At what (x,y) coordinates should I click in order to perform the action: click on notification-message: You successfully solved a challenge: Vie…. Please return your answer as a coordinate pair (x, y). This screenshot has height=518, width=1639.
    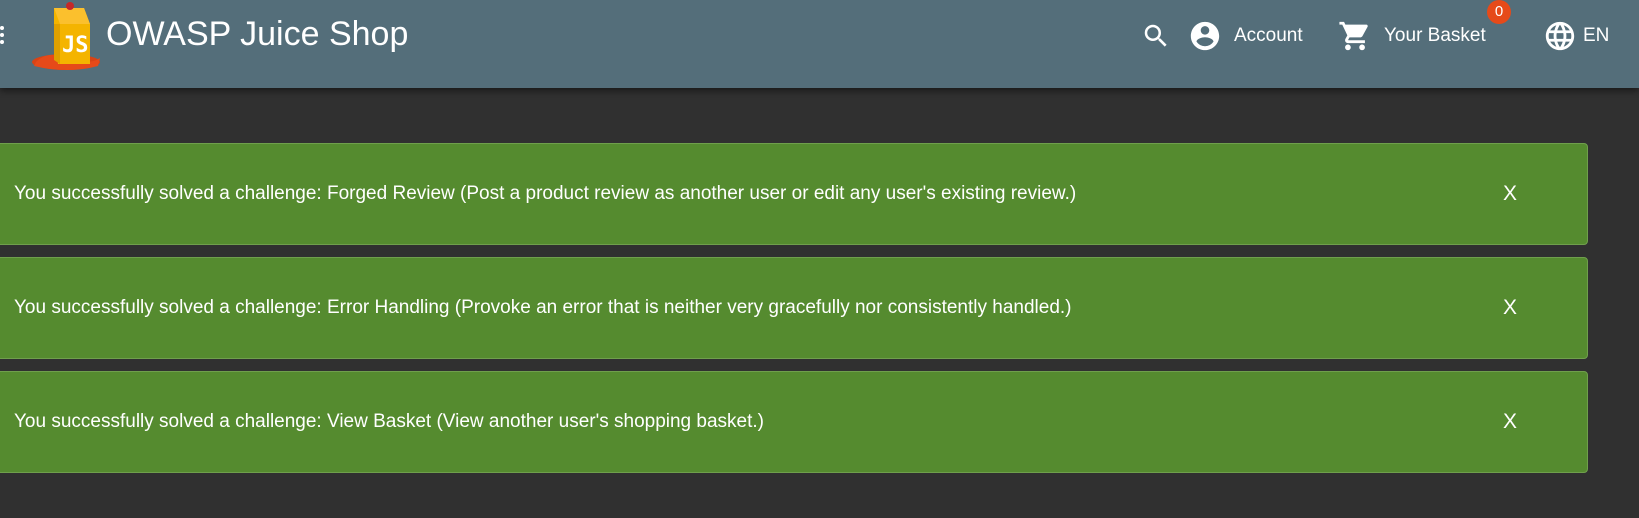
    Looking at the image, I should click on (389, 421).